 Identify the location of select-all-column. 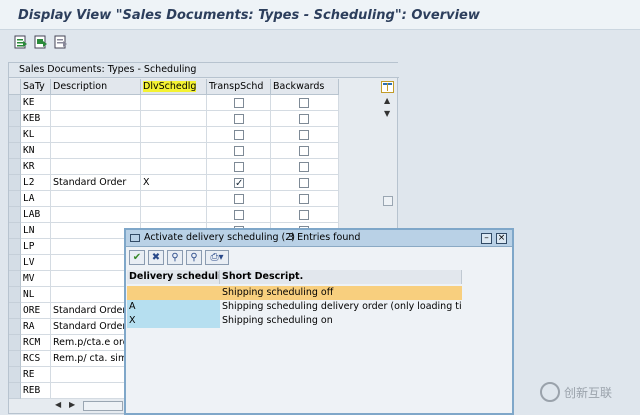
(15, 87).